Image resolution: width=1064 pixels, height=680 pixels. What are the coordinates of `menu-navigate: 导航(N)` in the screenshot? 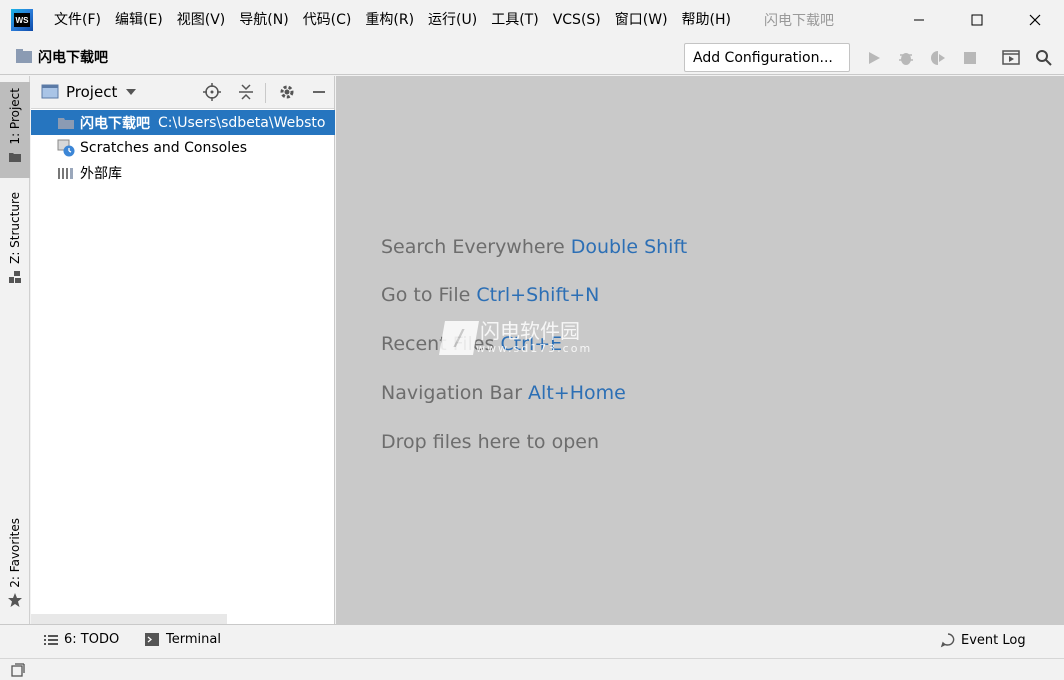 It's located at (263, 20).